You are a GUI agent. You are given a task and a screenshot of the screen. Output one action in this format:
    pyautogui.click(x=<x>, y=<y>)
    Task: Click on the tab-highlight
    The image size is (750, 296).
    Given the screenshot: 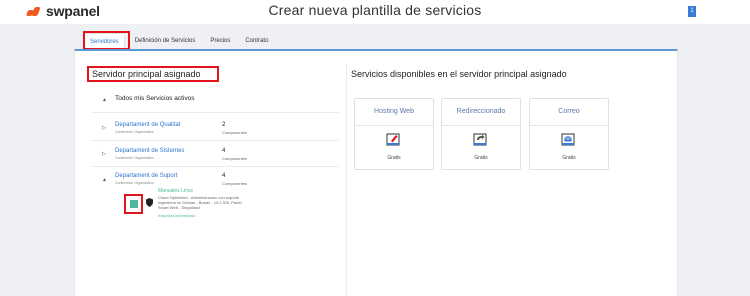 What is the action you would take?
    pyautogui.click(x=106, y=40)
    